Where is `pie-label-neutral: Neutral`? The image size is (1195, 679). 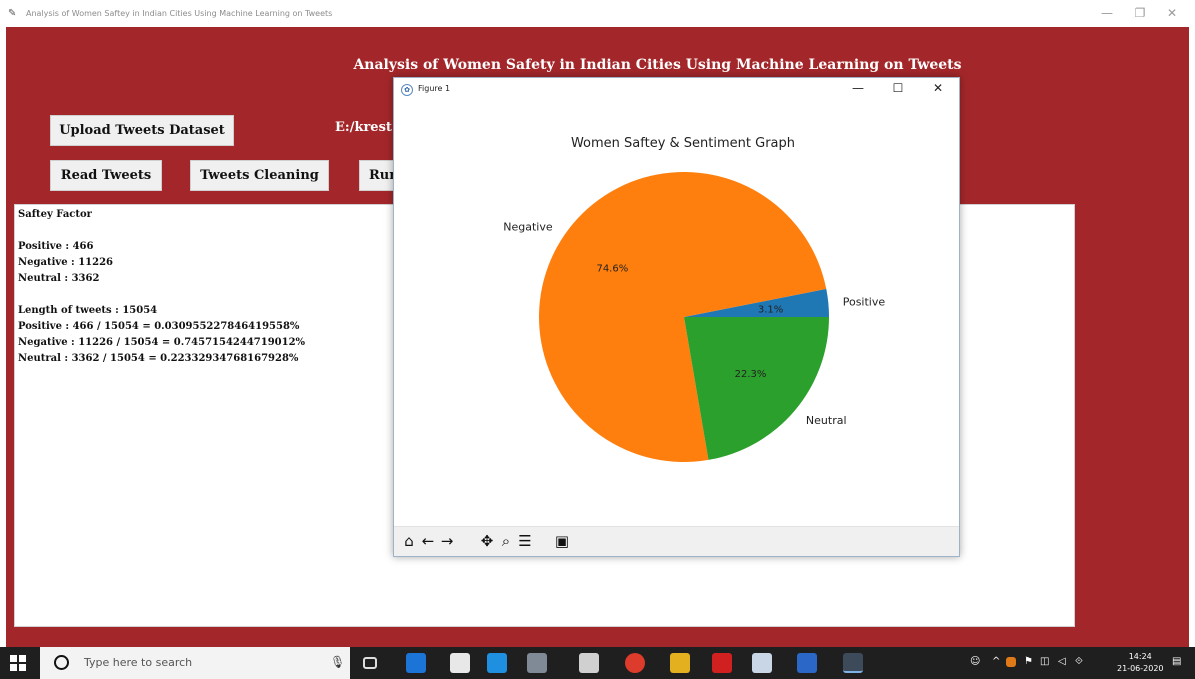 pie-label-neutral: Neutral is located at coordinates (826, 420).